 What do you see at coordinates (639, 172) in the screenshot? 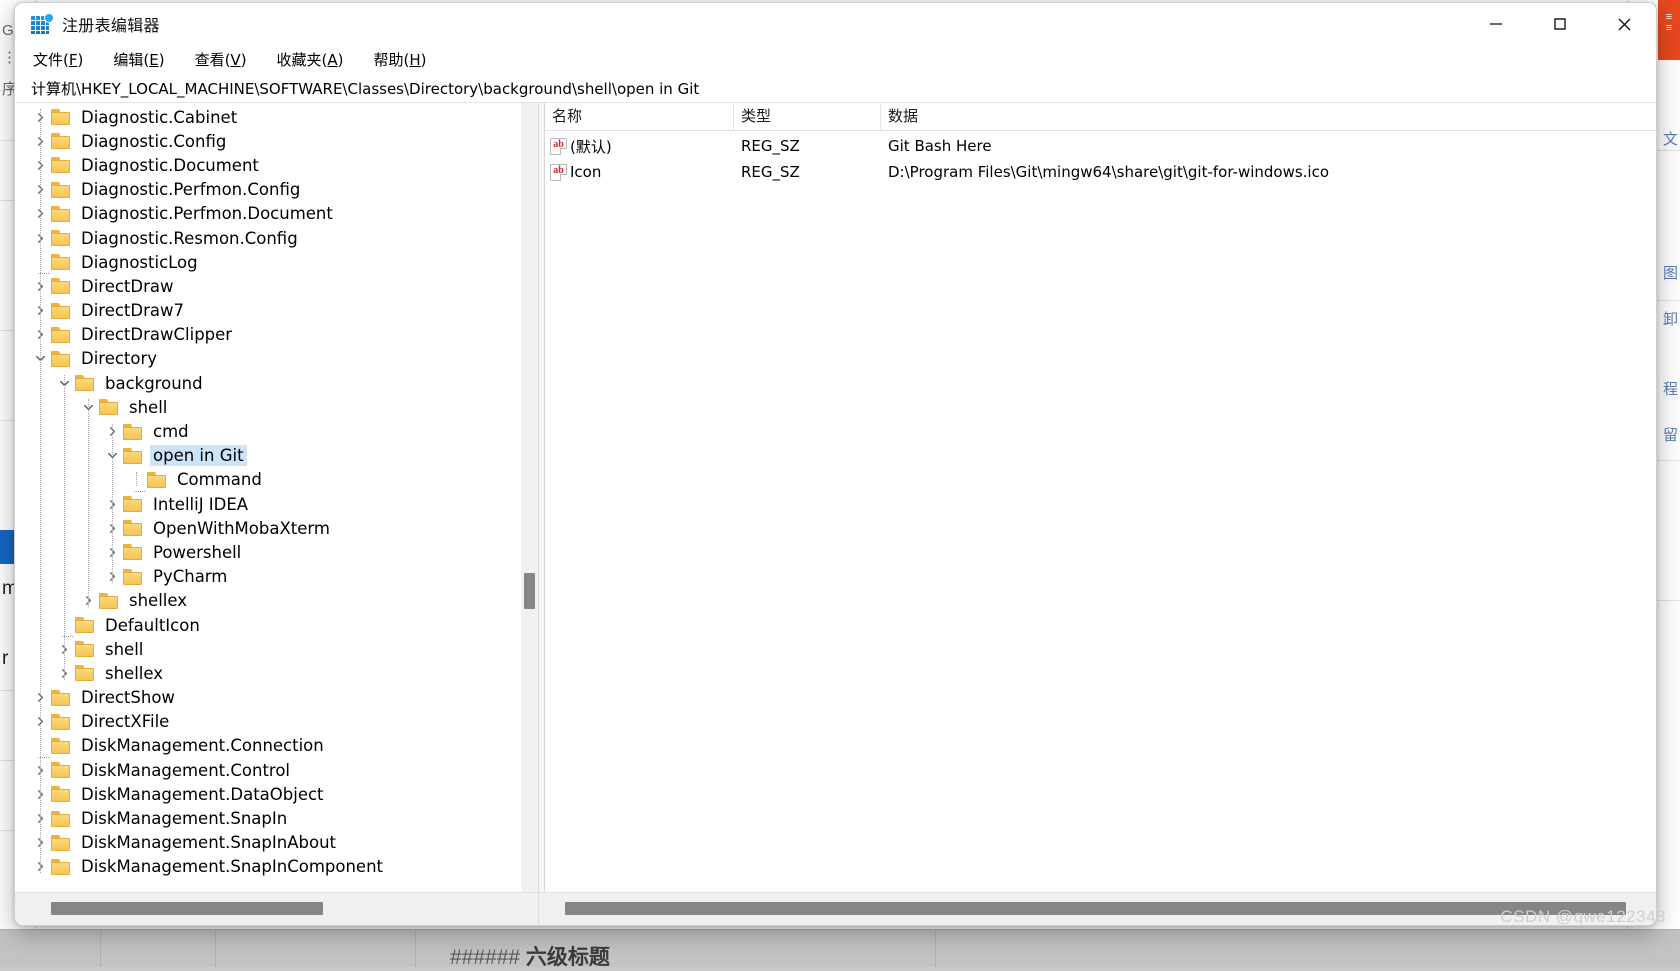
I see `value-name-cell: abIcon` at bounding box center [639, 172].